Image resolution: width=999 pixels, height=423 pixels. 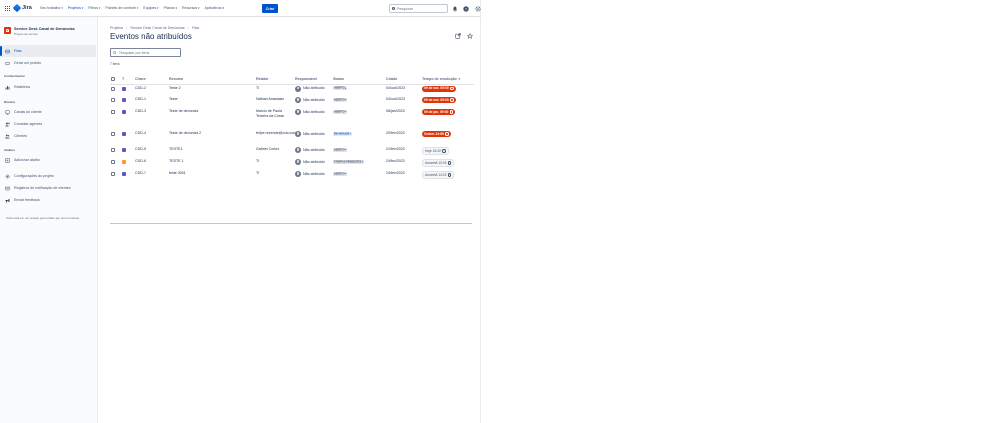 I want to click on star-icon, so click(x=470, y=36).